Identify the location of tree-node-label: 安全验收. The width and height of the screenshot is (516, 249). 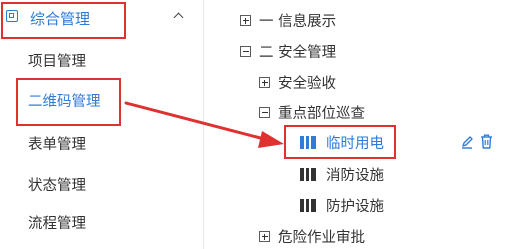
(307, 84).